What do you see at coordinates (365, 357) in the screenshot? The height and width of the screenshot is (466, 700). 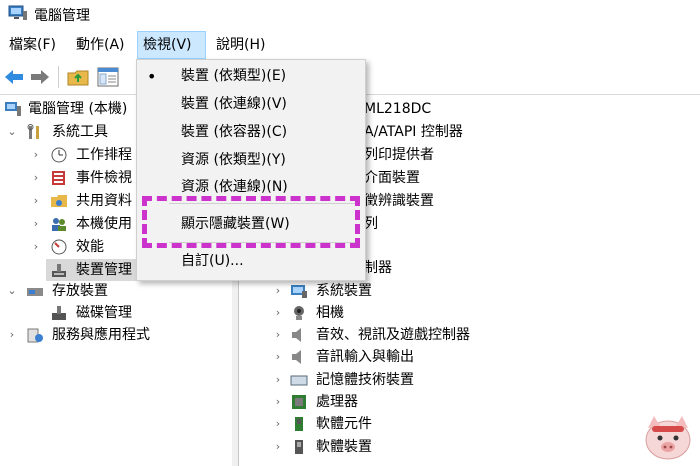 I see `tree-label: 音訊輸入與輸出` at bounding box center [365, 357].